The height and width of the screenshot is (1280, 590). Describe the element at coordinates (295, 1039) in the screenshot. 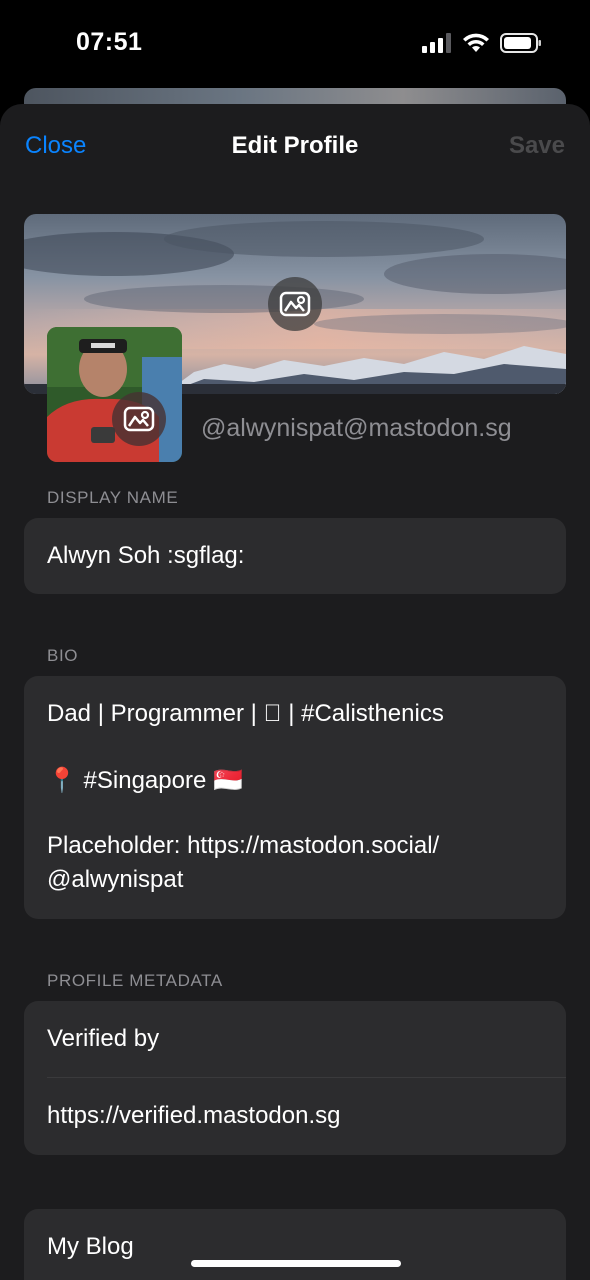

I see `metadata-name-input: Verified by` at that location.